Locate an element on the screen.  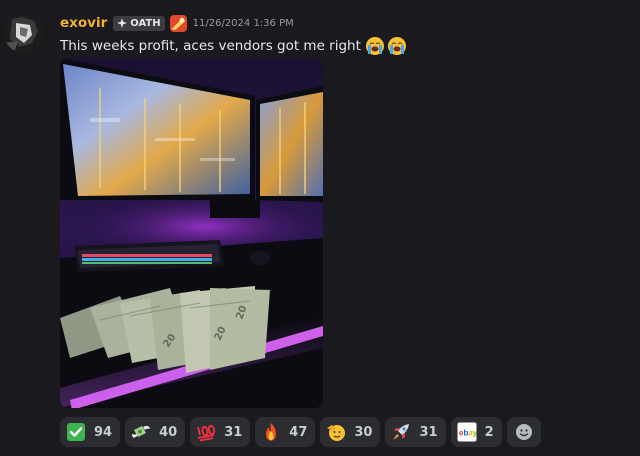
svg-text: ebay is located at coordinates (468, 433).